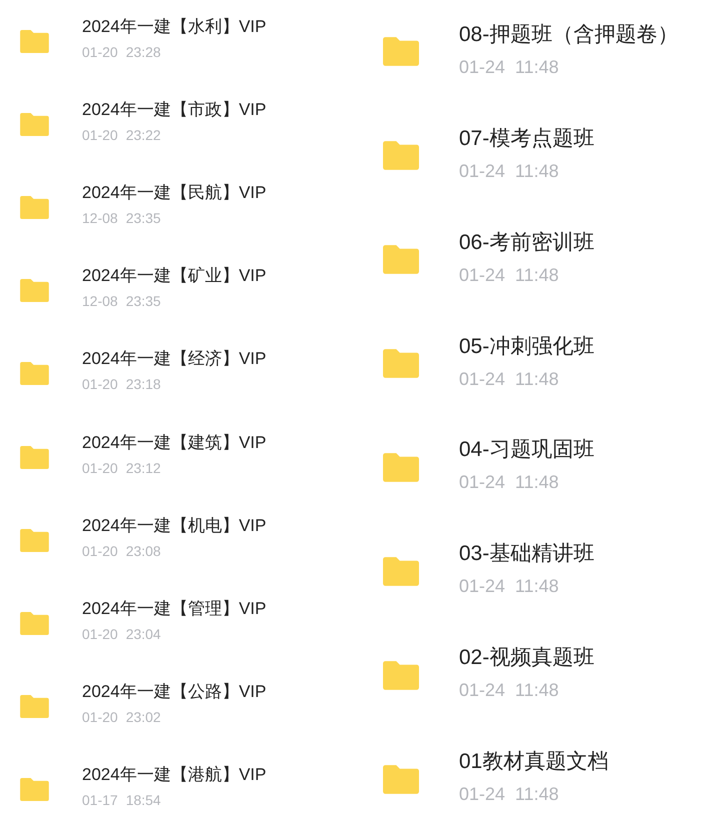  Describe the element at coordinates (174, 359) in the screenshot. I see `folder-name: 2024年一建【经济】VIP` at that location.